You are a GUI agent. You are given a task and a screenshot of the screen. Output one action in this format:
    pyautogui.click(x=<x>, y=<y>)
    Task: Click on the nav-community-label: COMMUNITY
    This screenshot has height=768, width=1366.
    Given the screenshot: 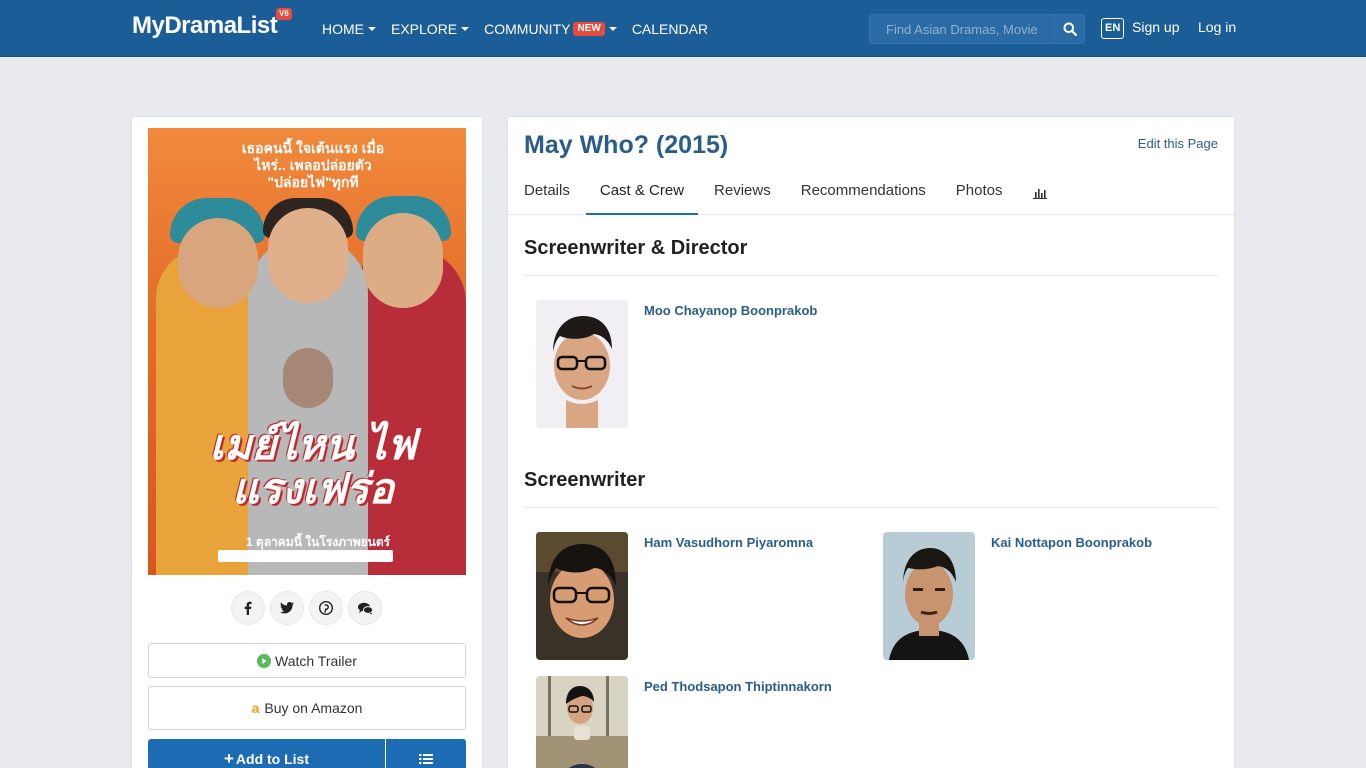 What is the action you would take?
    pyautogui.click(x=527, y=28)
    